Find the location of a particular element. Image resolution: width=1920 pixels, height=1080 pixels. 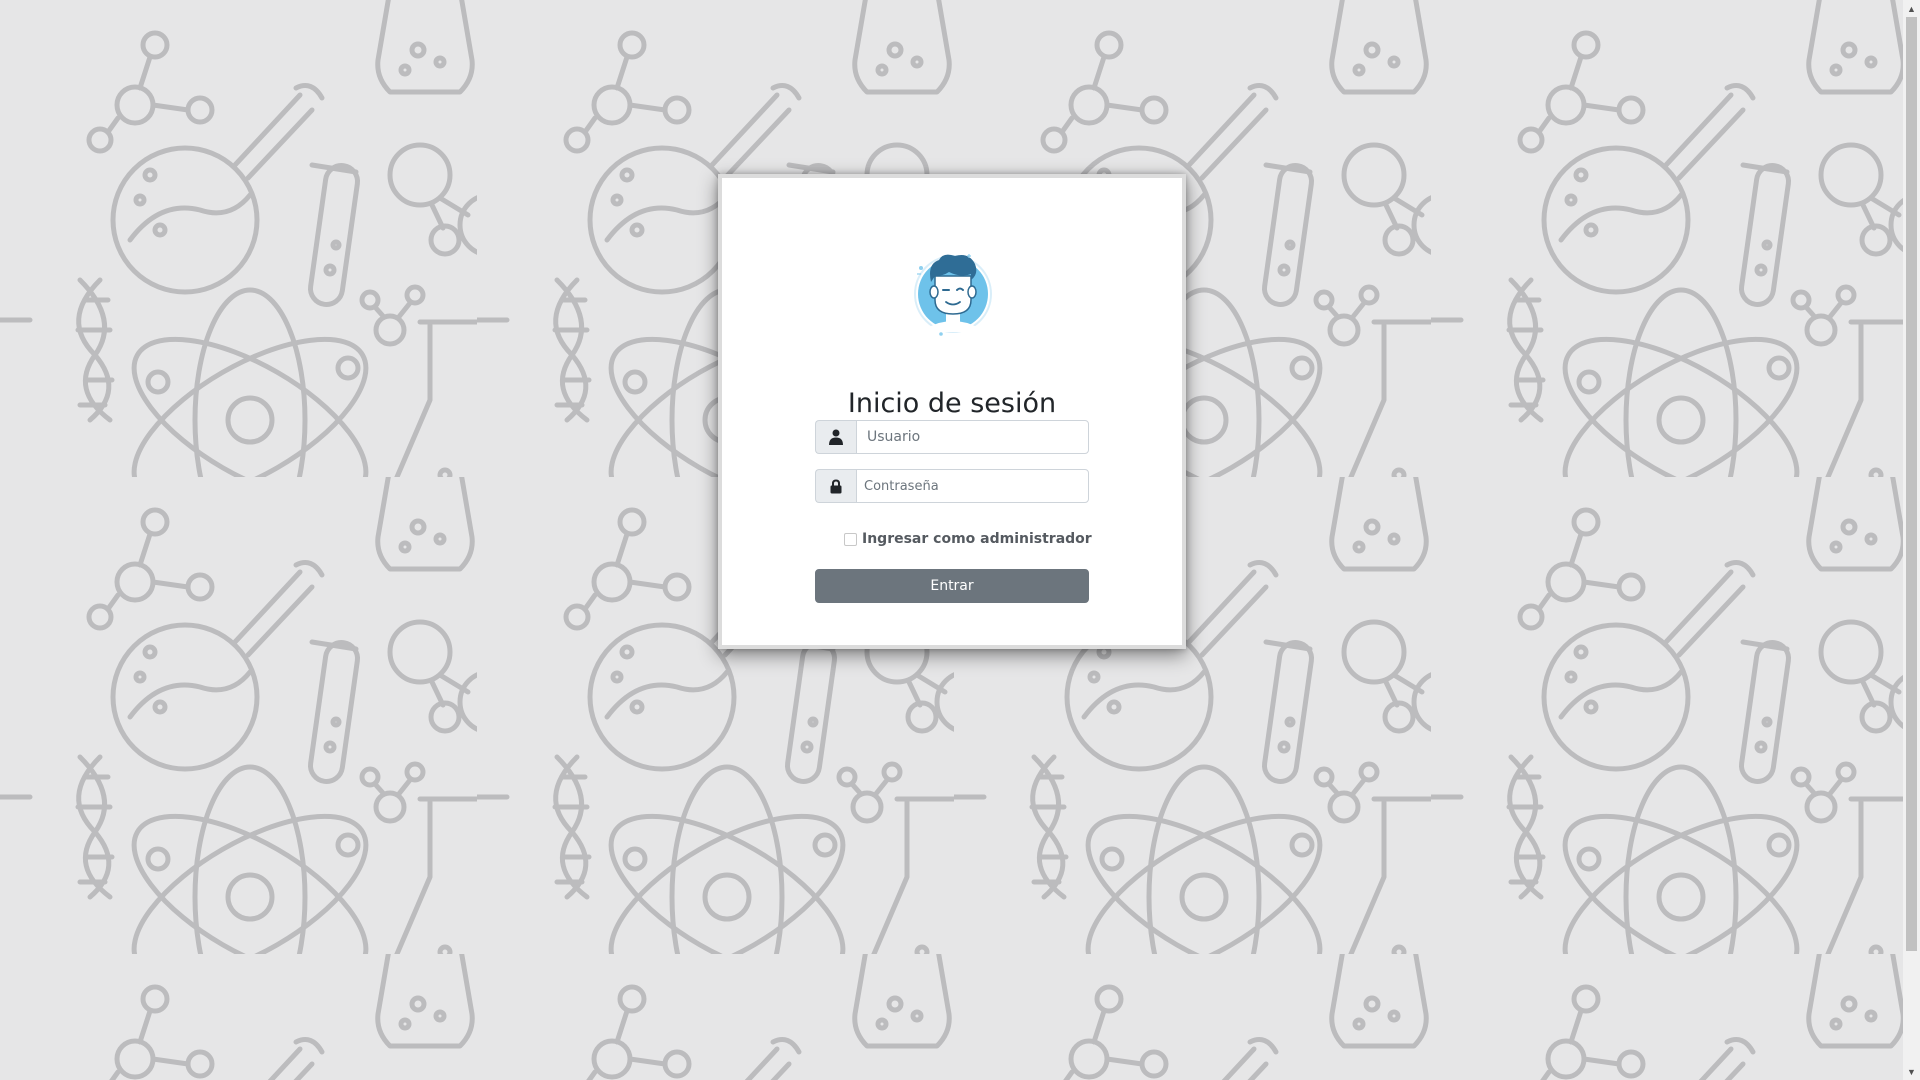

login-button: Entrar is located at coordinates (952, 586).